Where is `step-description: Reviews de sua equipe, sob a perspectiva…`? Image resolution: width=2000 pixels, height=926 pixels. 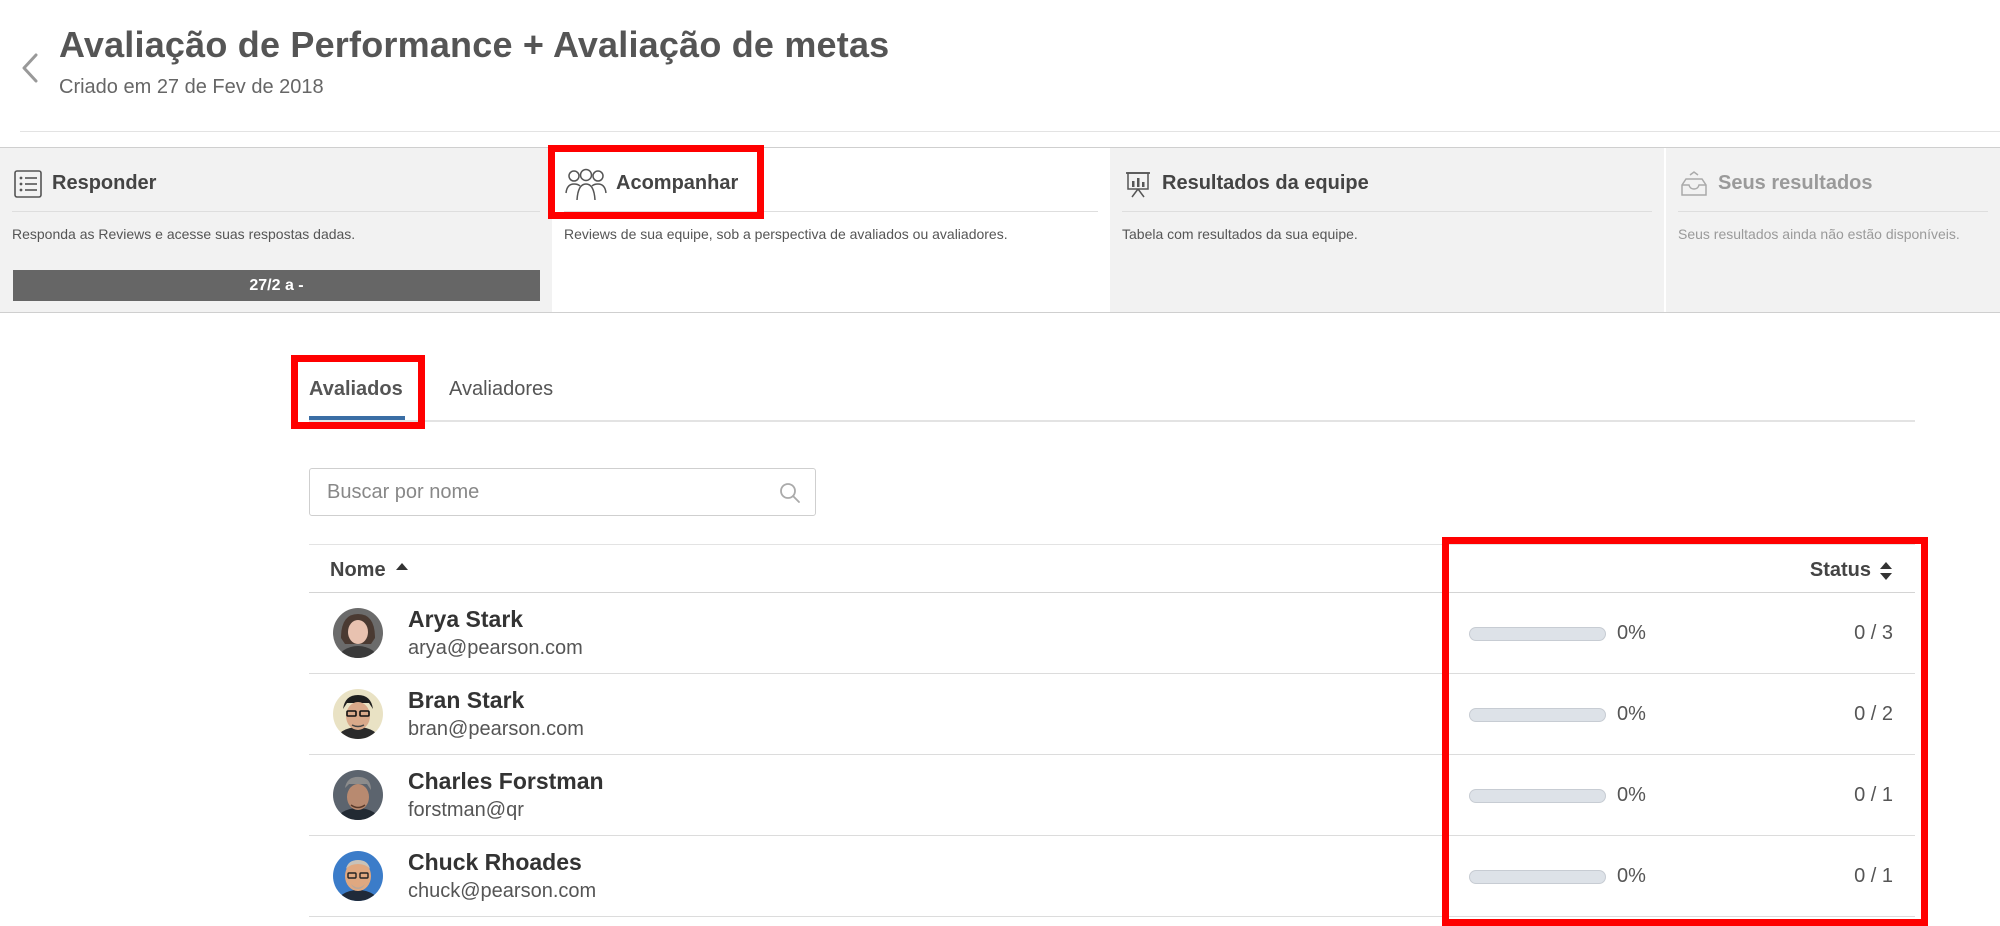 step-description: Reviews de sua equipe, sob a perspectiva… is located at coordinates (786, 234).